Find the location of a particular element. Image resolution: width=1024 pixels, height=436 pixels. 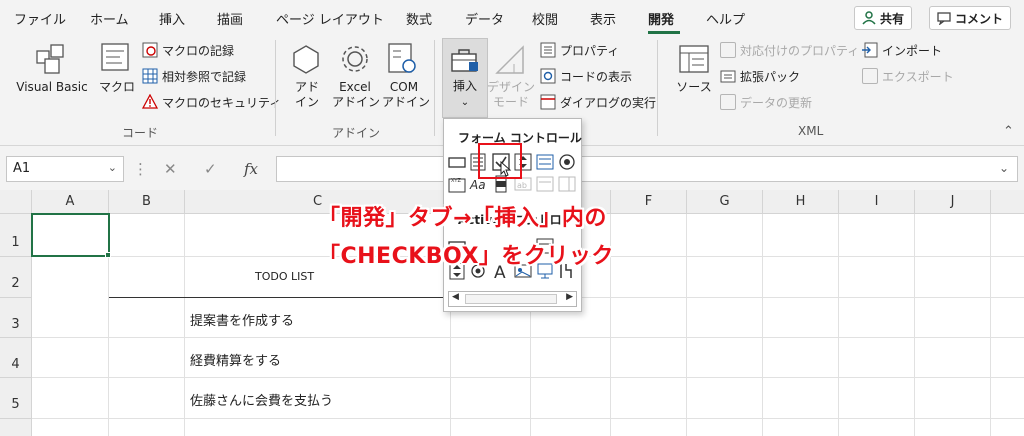

more-options-icon: ⋮ is located at coordinates (140, 169).